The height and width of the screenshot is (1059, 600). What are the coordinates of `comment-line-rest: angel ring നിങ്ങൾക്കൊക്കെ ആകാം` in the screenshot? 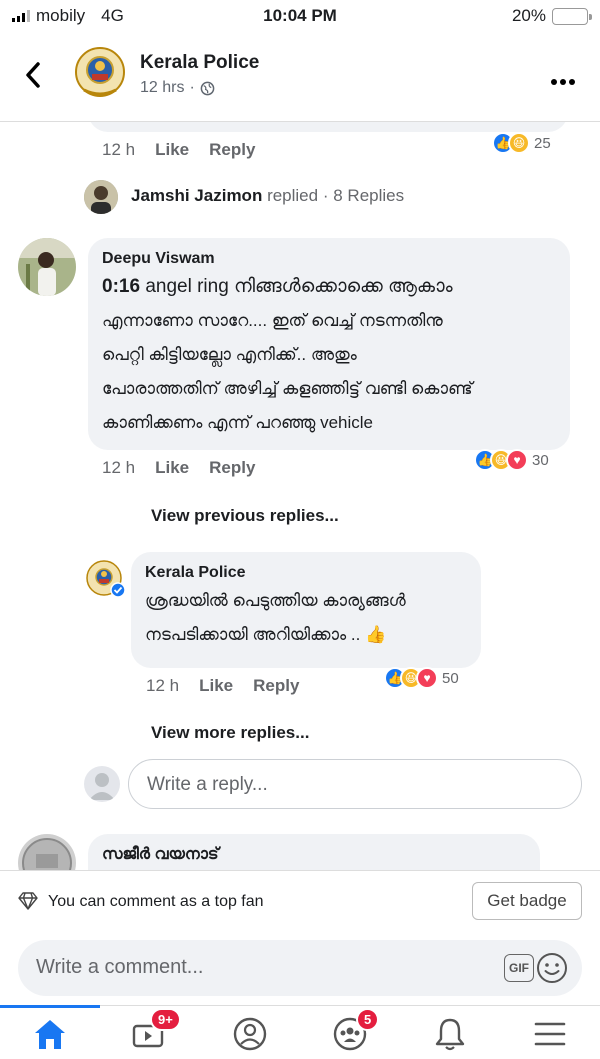 It's located at (299, 286).